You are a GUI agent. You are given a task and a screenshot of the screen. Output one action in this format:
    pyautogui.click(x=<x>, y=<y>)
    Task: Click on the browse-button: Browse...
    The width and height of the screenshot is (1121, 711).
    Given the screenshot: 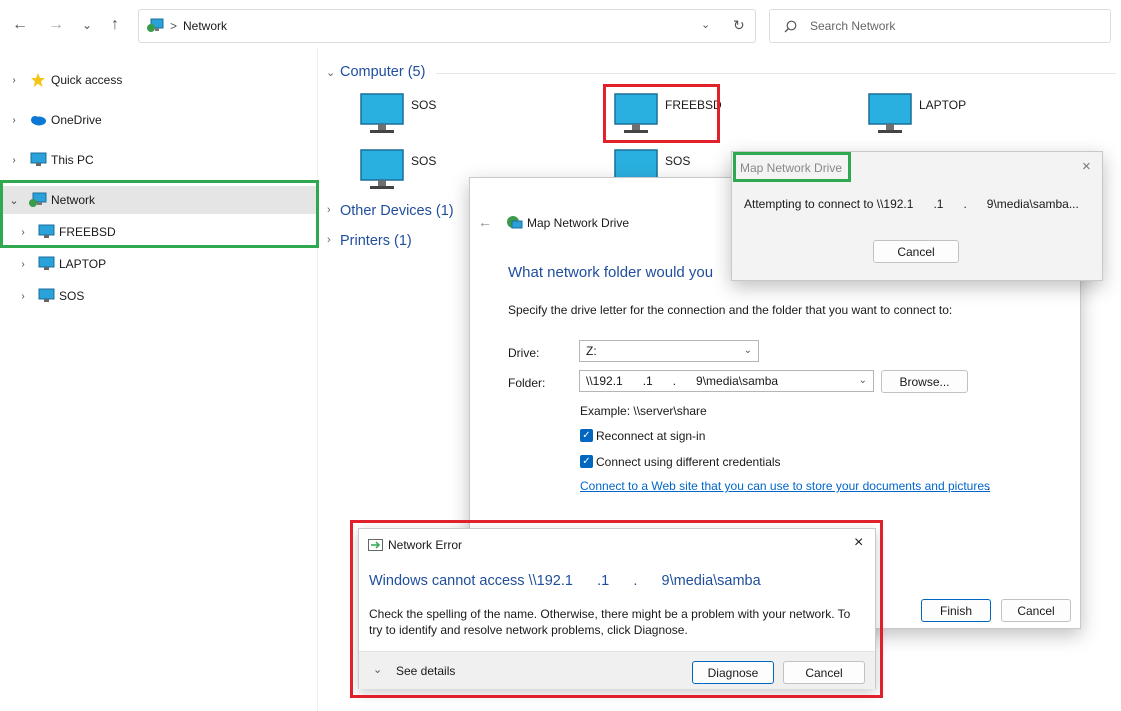 What is the action you would take?
    pyautogui.click(x=924, y=381)
    